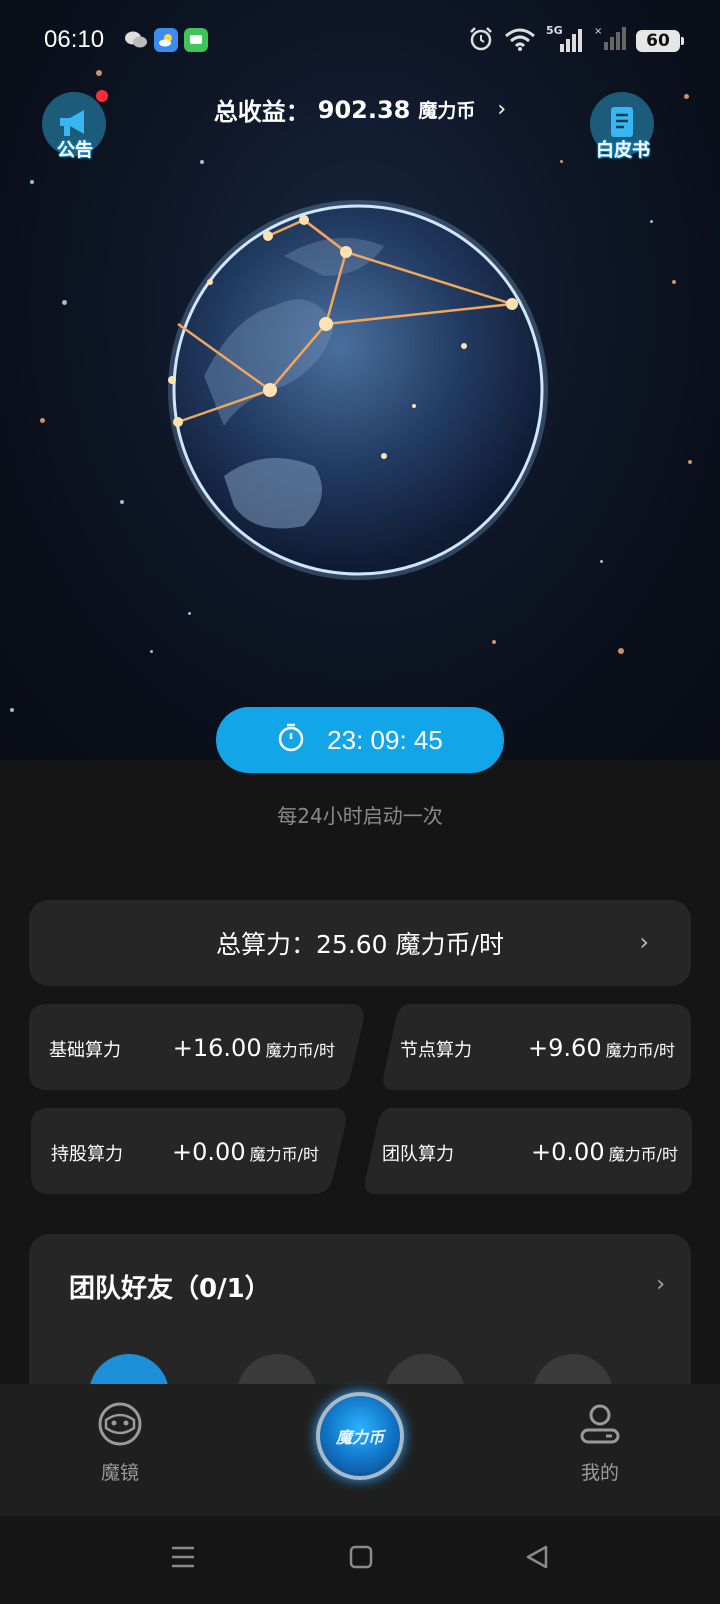 This screenshot has height=1604, width=720. Describe the element at coordinates (360, 816) in the screenshot. I see `timer-hint: 每24小时启动一次` at that location.